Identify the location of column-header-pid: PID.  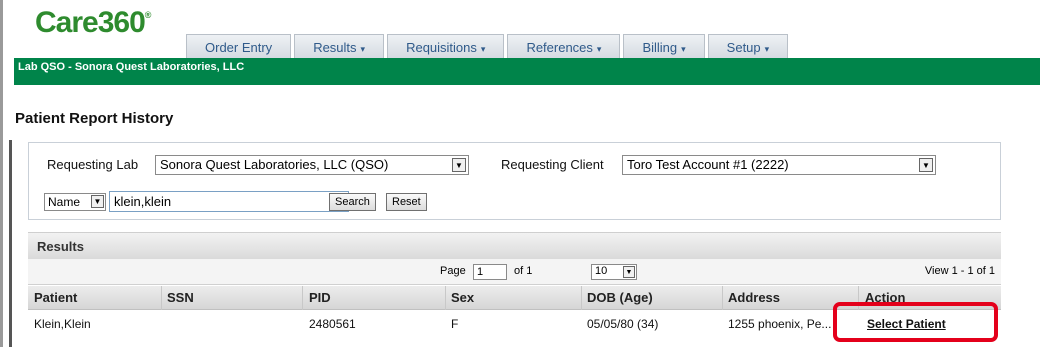
(320, 300).